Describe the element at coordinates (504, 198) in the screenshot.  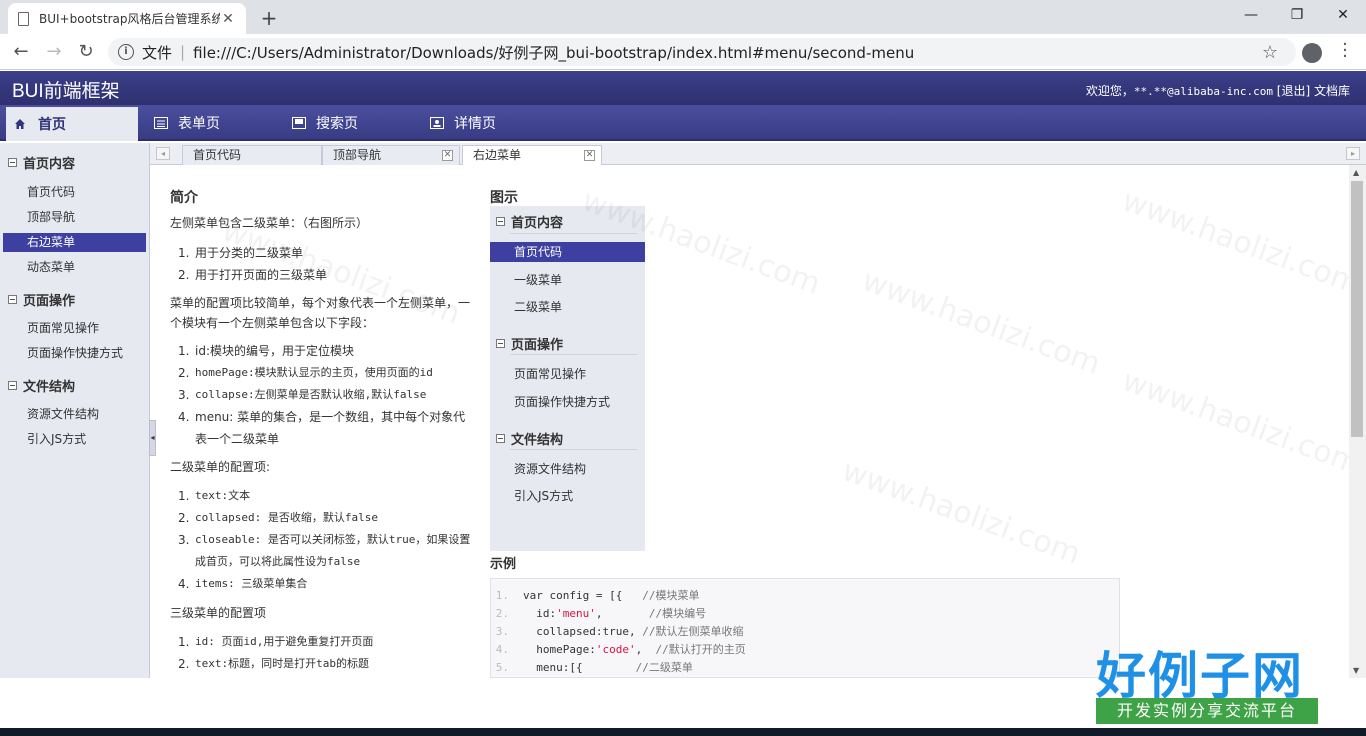
I see `figure-title: 图示` at that location.